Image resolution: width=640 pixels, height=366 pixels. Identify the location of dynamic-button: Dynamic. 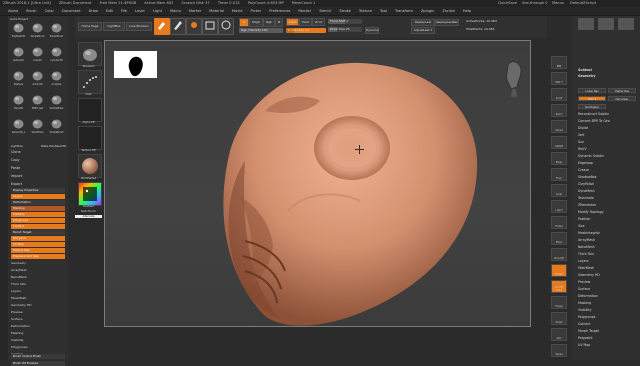
(372, 30).